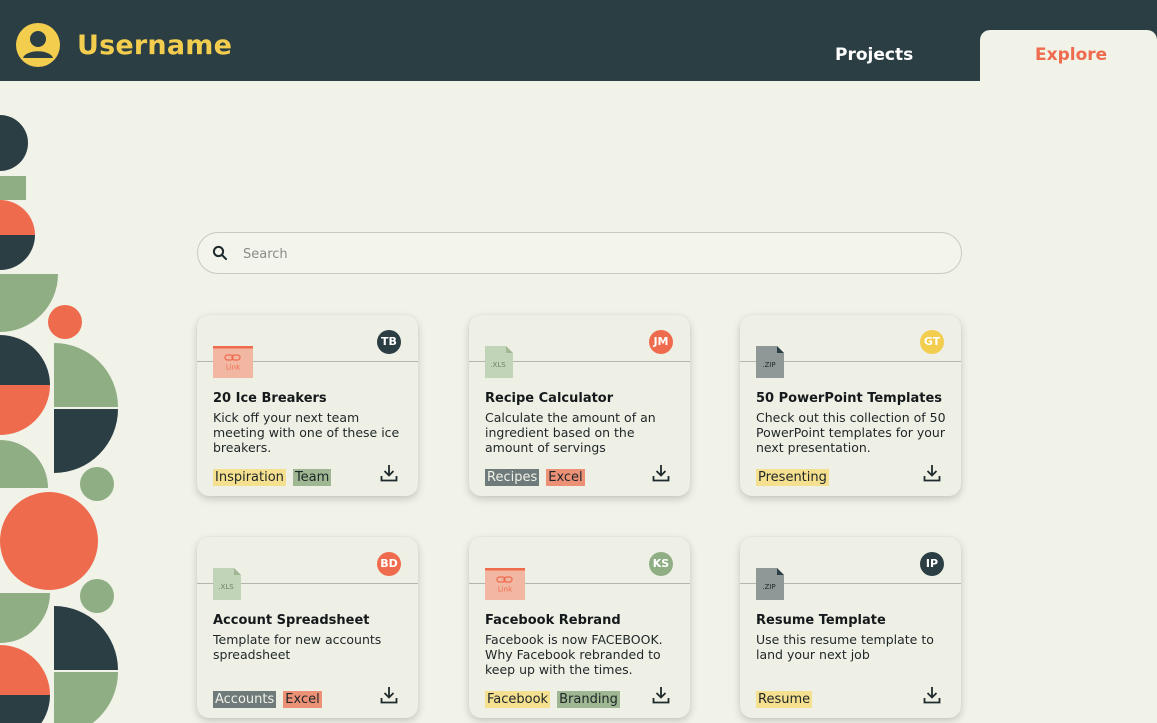 Image resolution: width=1157 pixels, height=723 pixels. Describe the element at coordinates (661, 342) in the screenshot. I see `author-avatar: JM` at that location.